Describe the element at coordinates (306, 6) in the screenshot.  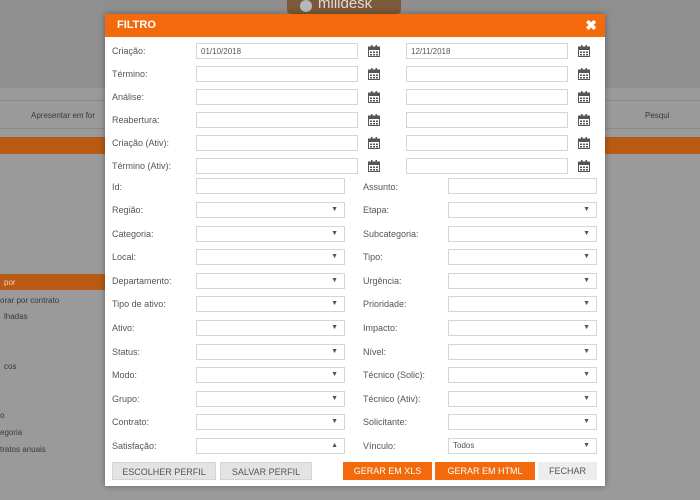
I see `logo-icon` at that location.